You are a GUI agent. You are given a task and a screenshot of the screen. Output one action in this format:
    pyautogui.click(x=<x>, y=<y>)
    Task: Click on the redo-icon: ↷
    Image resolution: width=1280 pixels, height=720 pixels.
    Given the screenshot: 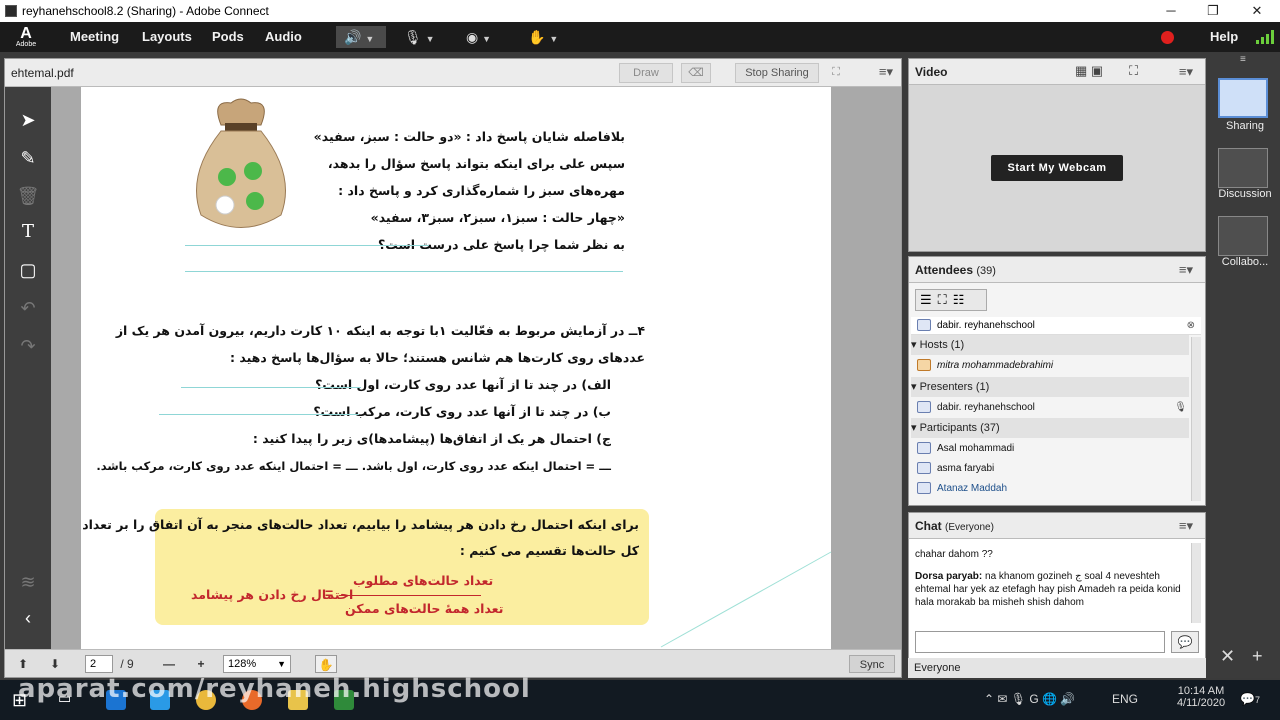 What is the action you would take?
    pyautogui.click(x=28, y=346)
    